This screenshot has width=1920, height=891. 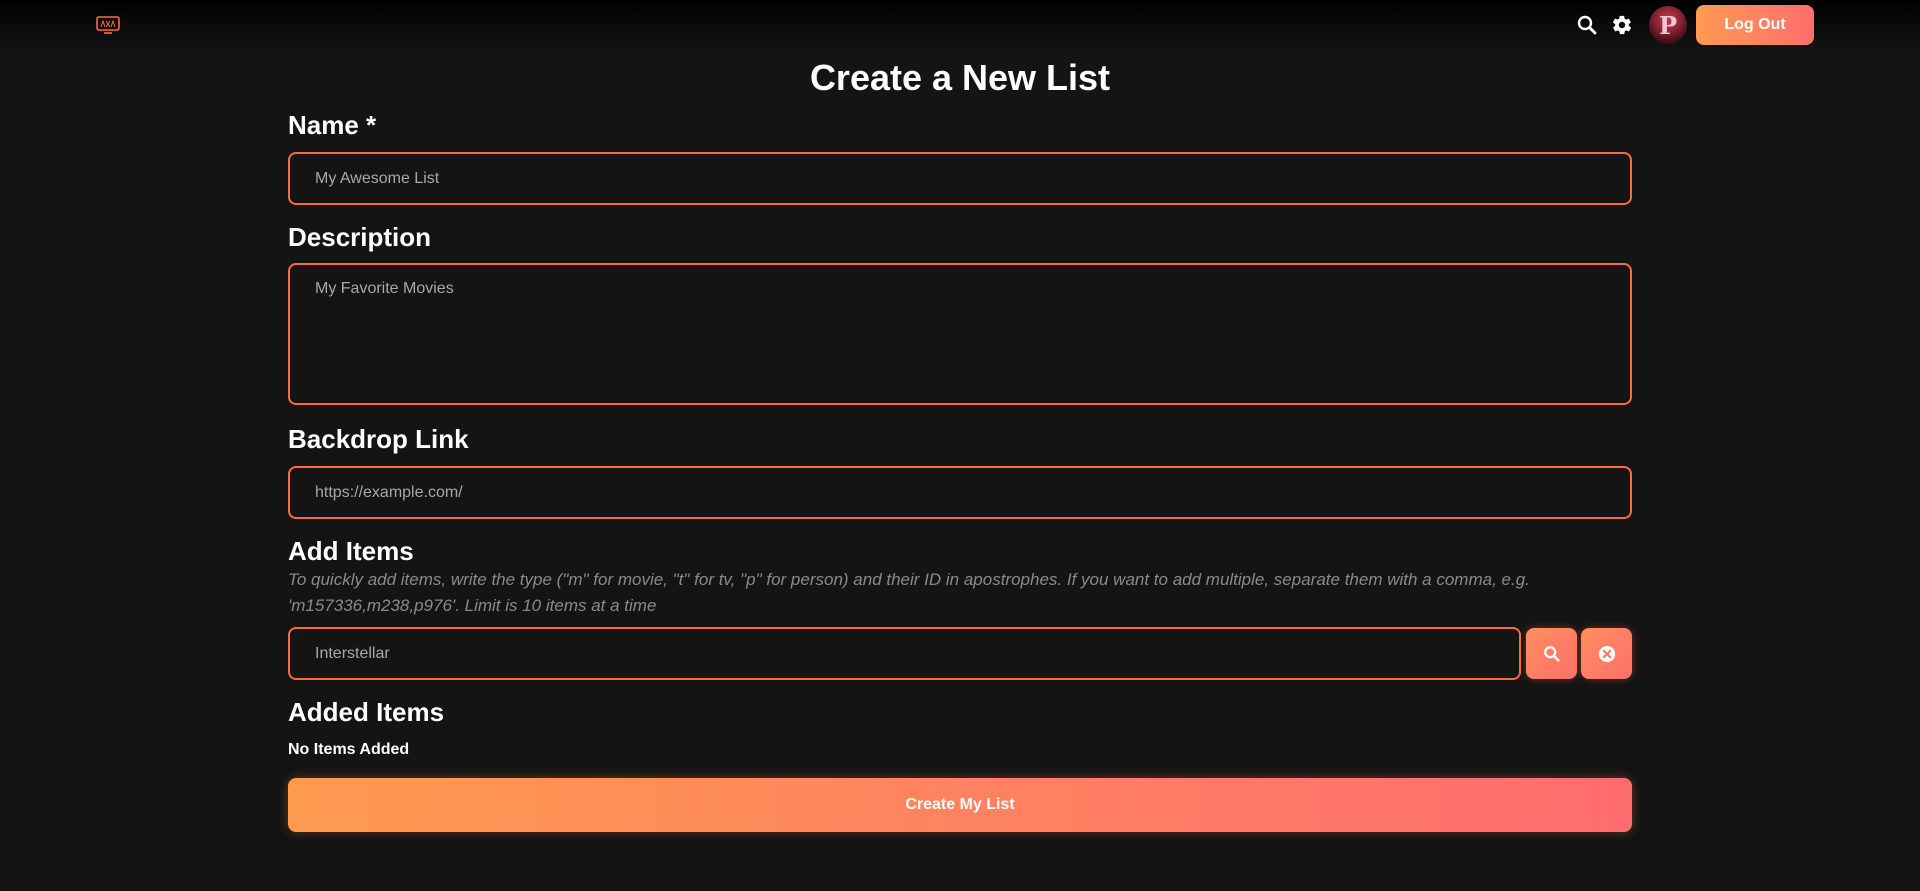 I want to click on header-actions: P Log Out, so click(x=1693, y=25).